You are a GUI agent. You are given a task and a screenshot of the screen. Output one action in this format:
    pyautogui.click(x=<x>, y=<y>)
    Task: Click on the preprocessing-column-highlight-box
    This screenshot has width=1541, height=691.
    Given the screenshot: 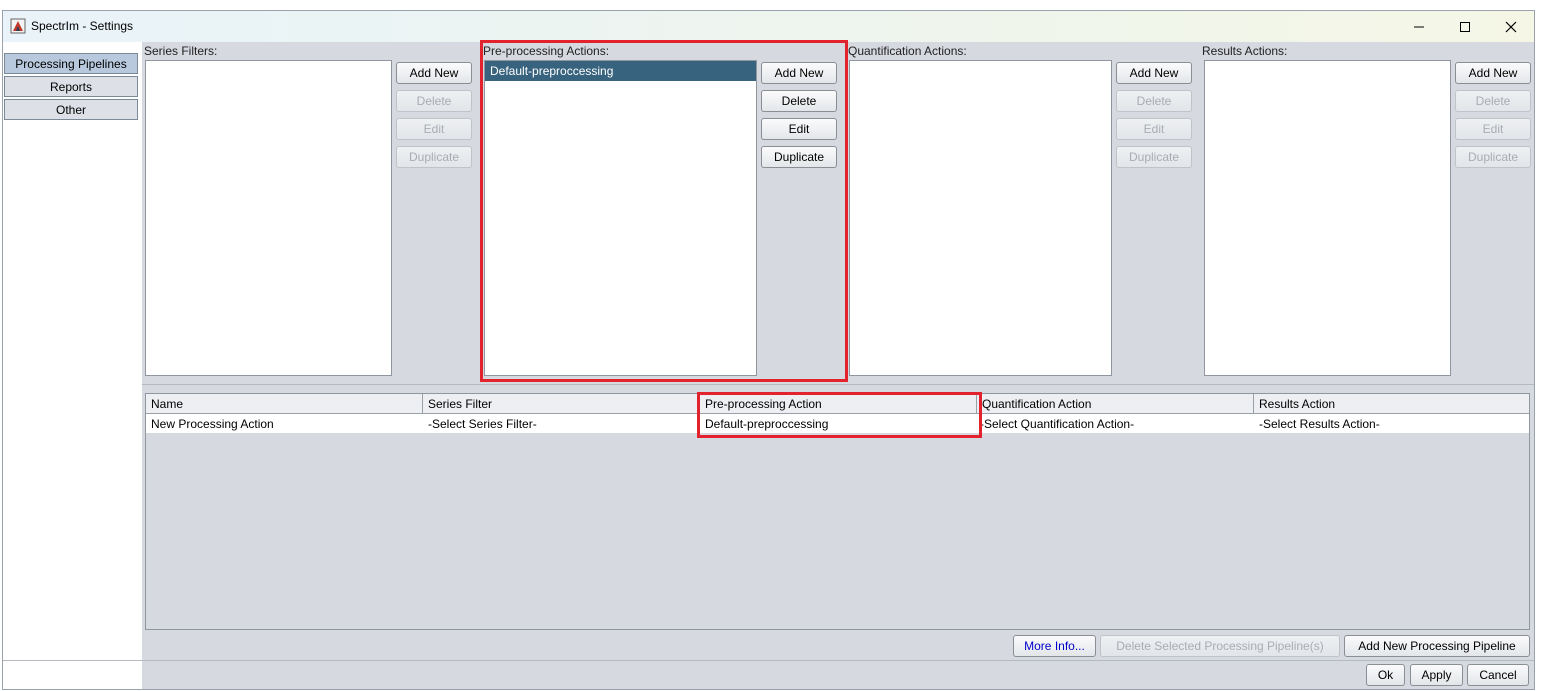 What is the action you would take?
    pyautogui.click(x=839, y=415)
    